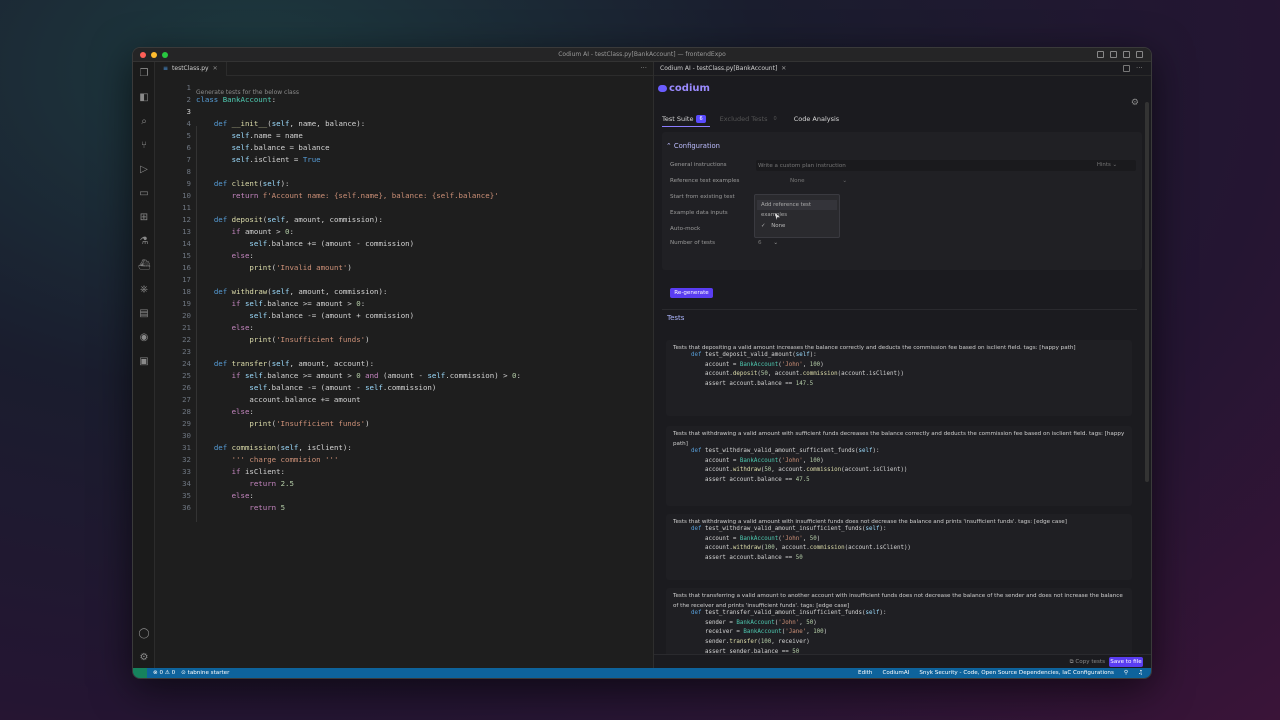  Describe the element at coordinates (404, 472) in the screenshot. I see `code-line: 33 if isClient:` at that location.